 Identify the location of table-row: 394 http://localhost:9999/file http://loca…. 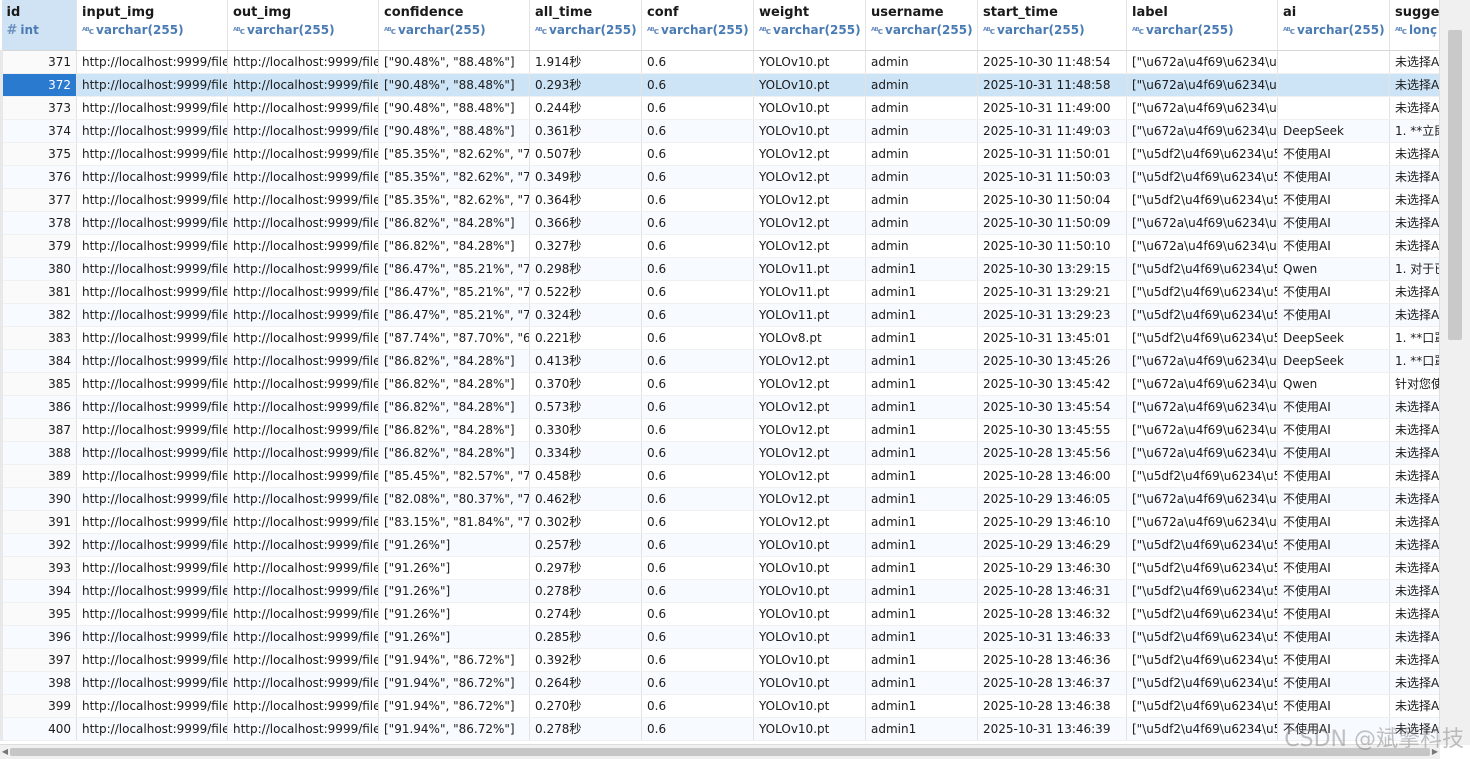
(720, 591).